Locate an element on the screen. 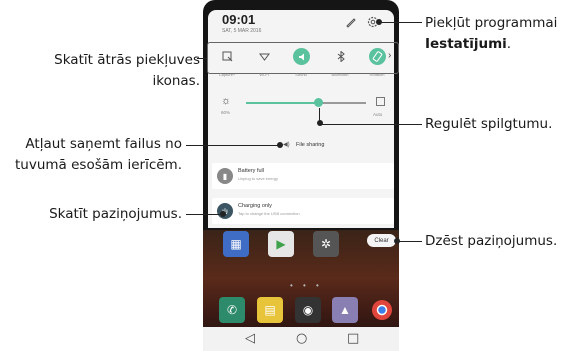 The image size is (568, 351). callout-dot-brightness is located at coordinates (320, 123).